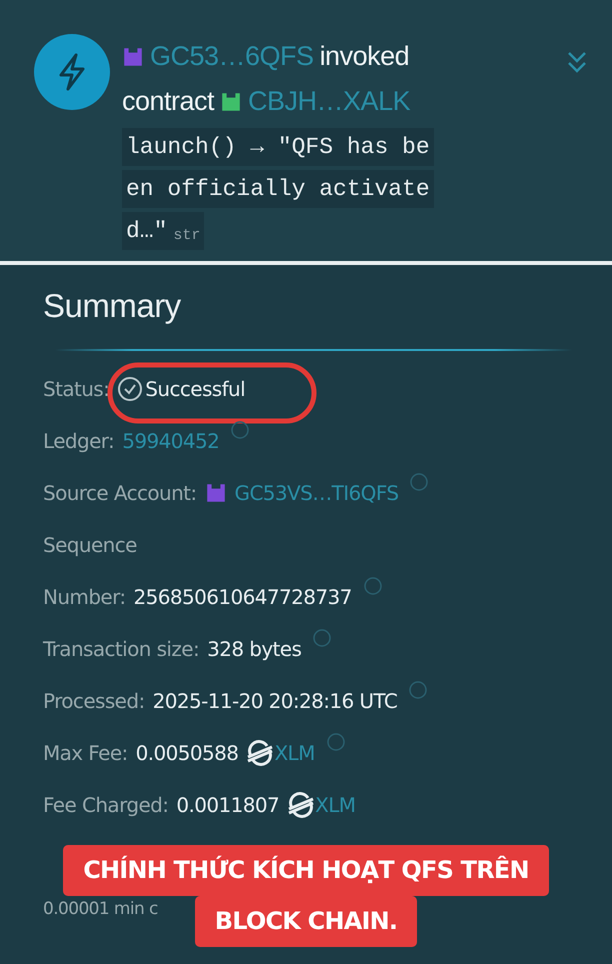  I want to click on field-label: Sequence, so click(90, 545).